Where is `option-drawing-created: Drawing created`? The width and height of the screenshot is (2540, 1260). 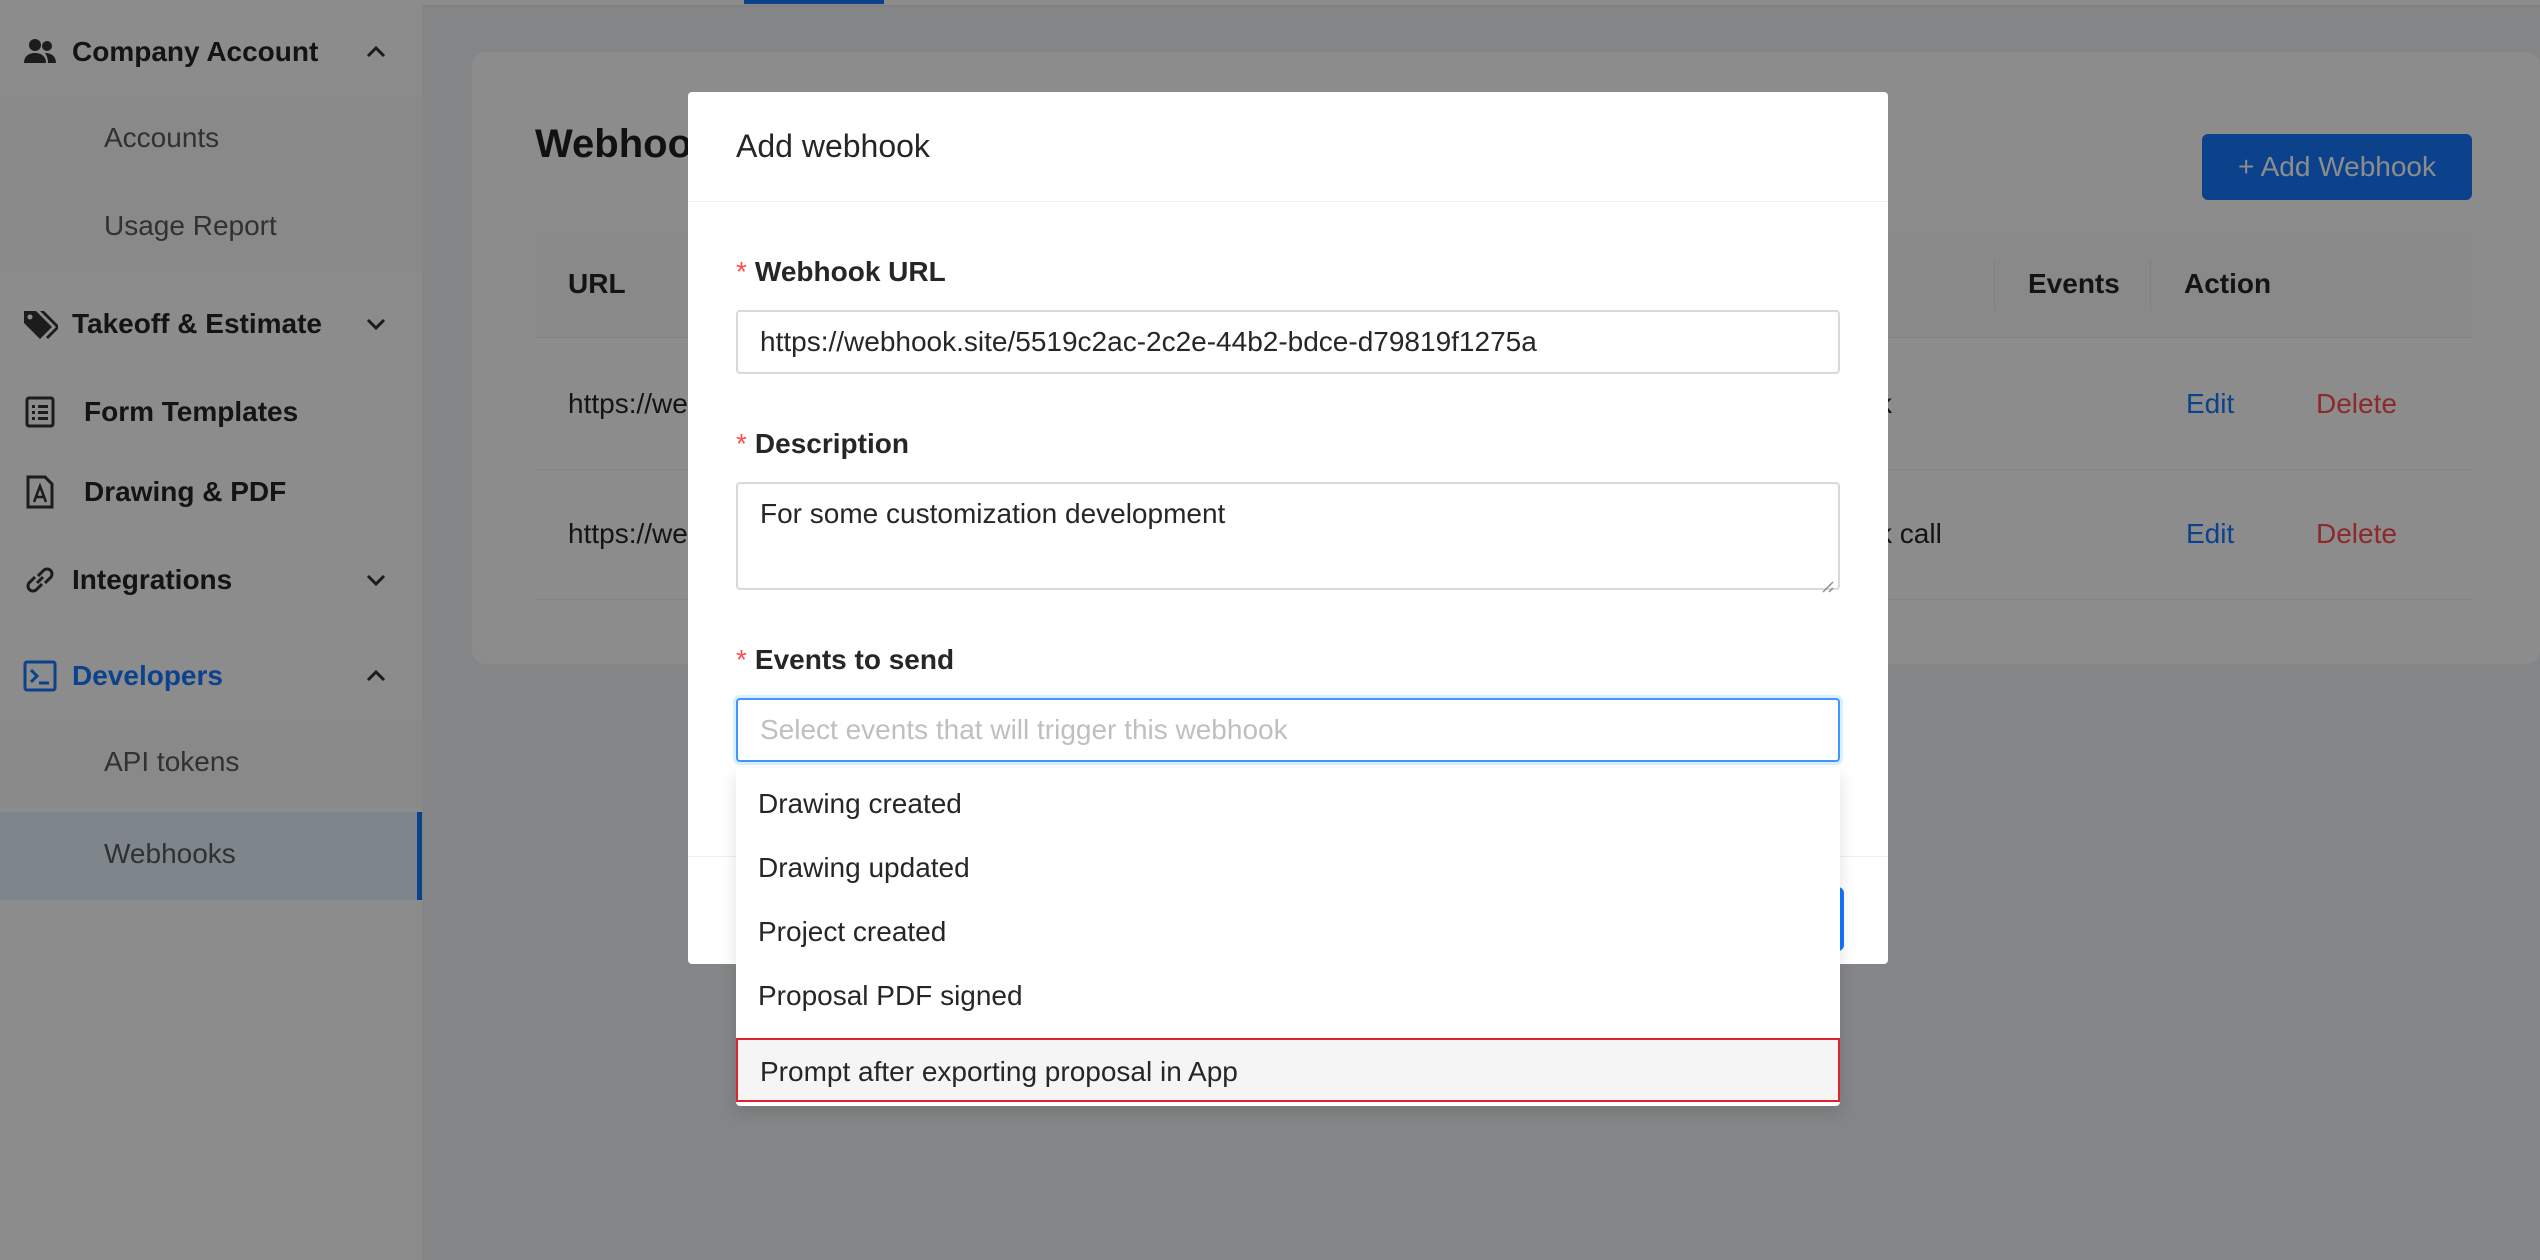 option-drawing-created: Drawing created is located at coordinates (1288, 804).